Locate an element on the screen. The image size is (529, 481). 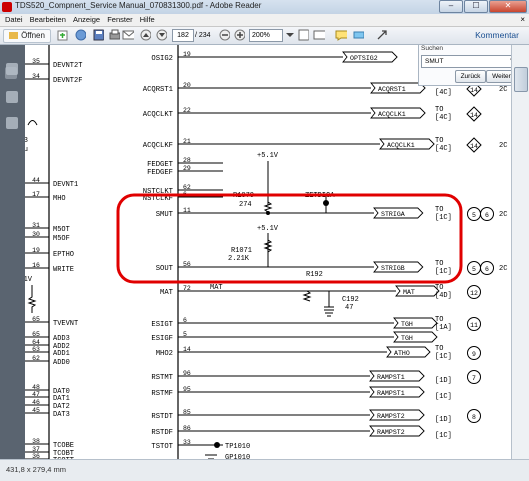
left-net-label: ADD0 is located at coordinates (61, 363).